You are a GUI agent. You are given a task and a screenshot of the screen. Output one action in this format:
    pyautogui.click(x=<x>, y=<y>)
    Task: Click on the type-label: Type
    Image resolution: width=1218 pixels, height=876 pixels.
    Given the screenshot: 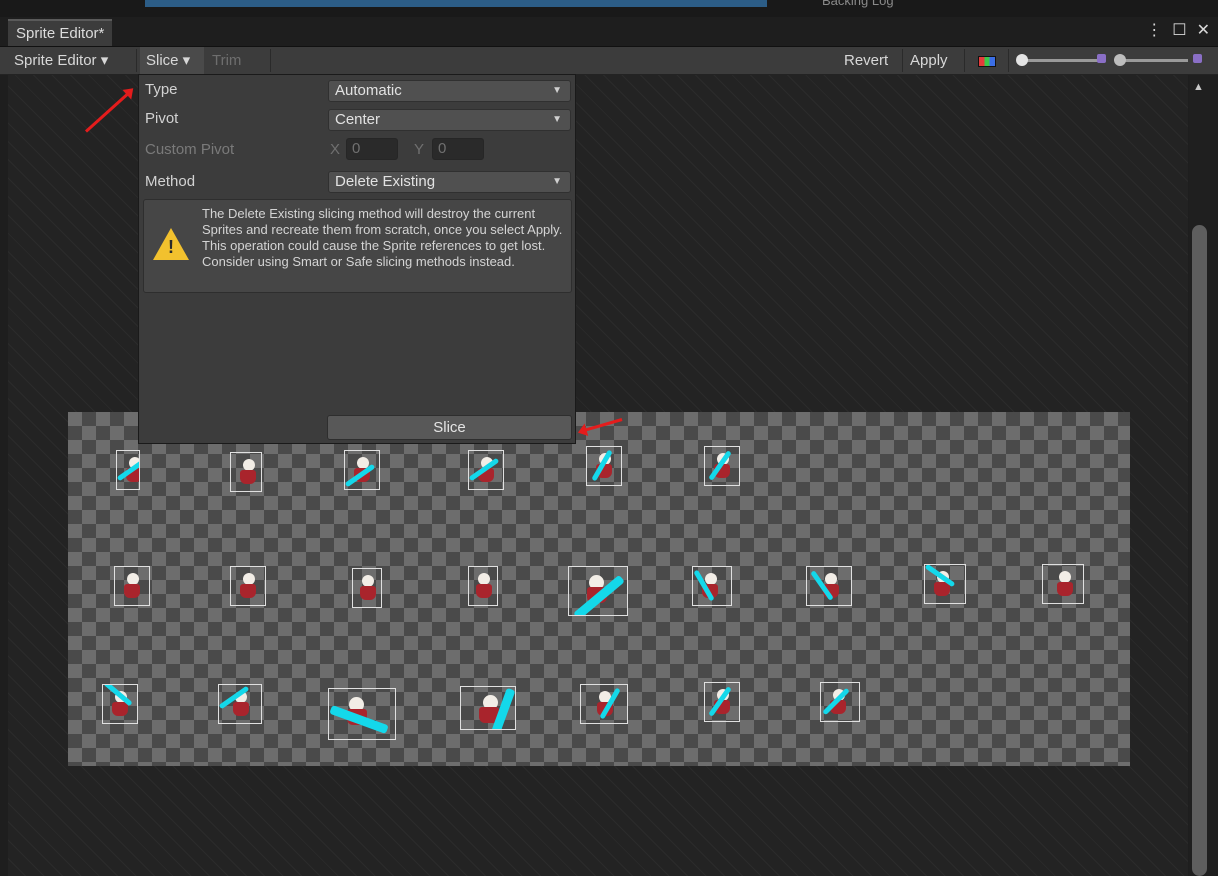 What is the action you would take?
    pyautogui.click(x=161, y=89)
    